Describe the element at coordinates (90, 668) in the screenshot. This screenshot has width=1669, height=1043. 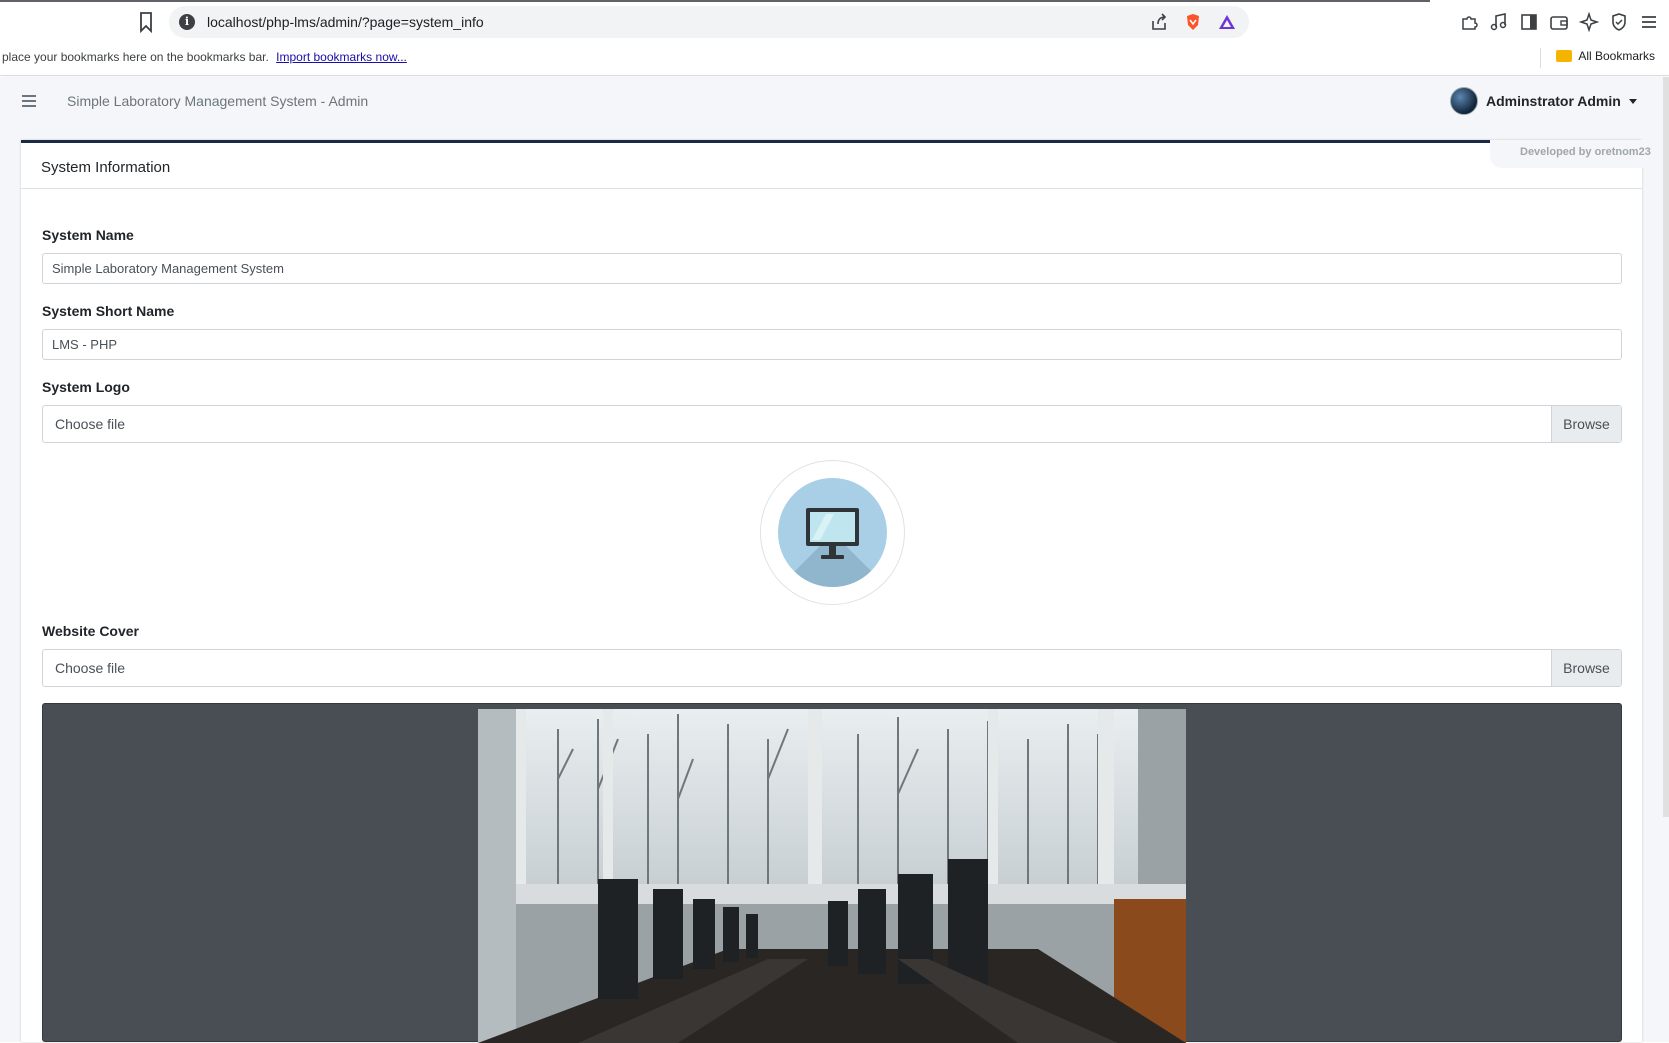
I see `cover-file-text: Choose file` at that location.